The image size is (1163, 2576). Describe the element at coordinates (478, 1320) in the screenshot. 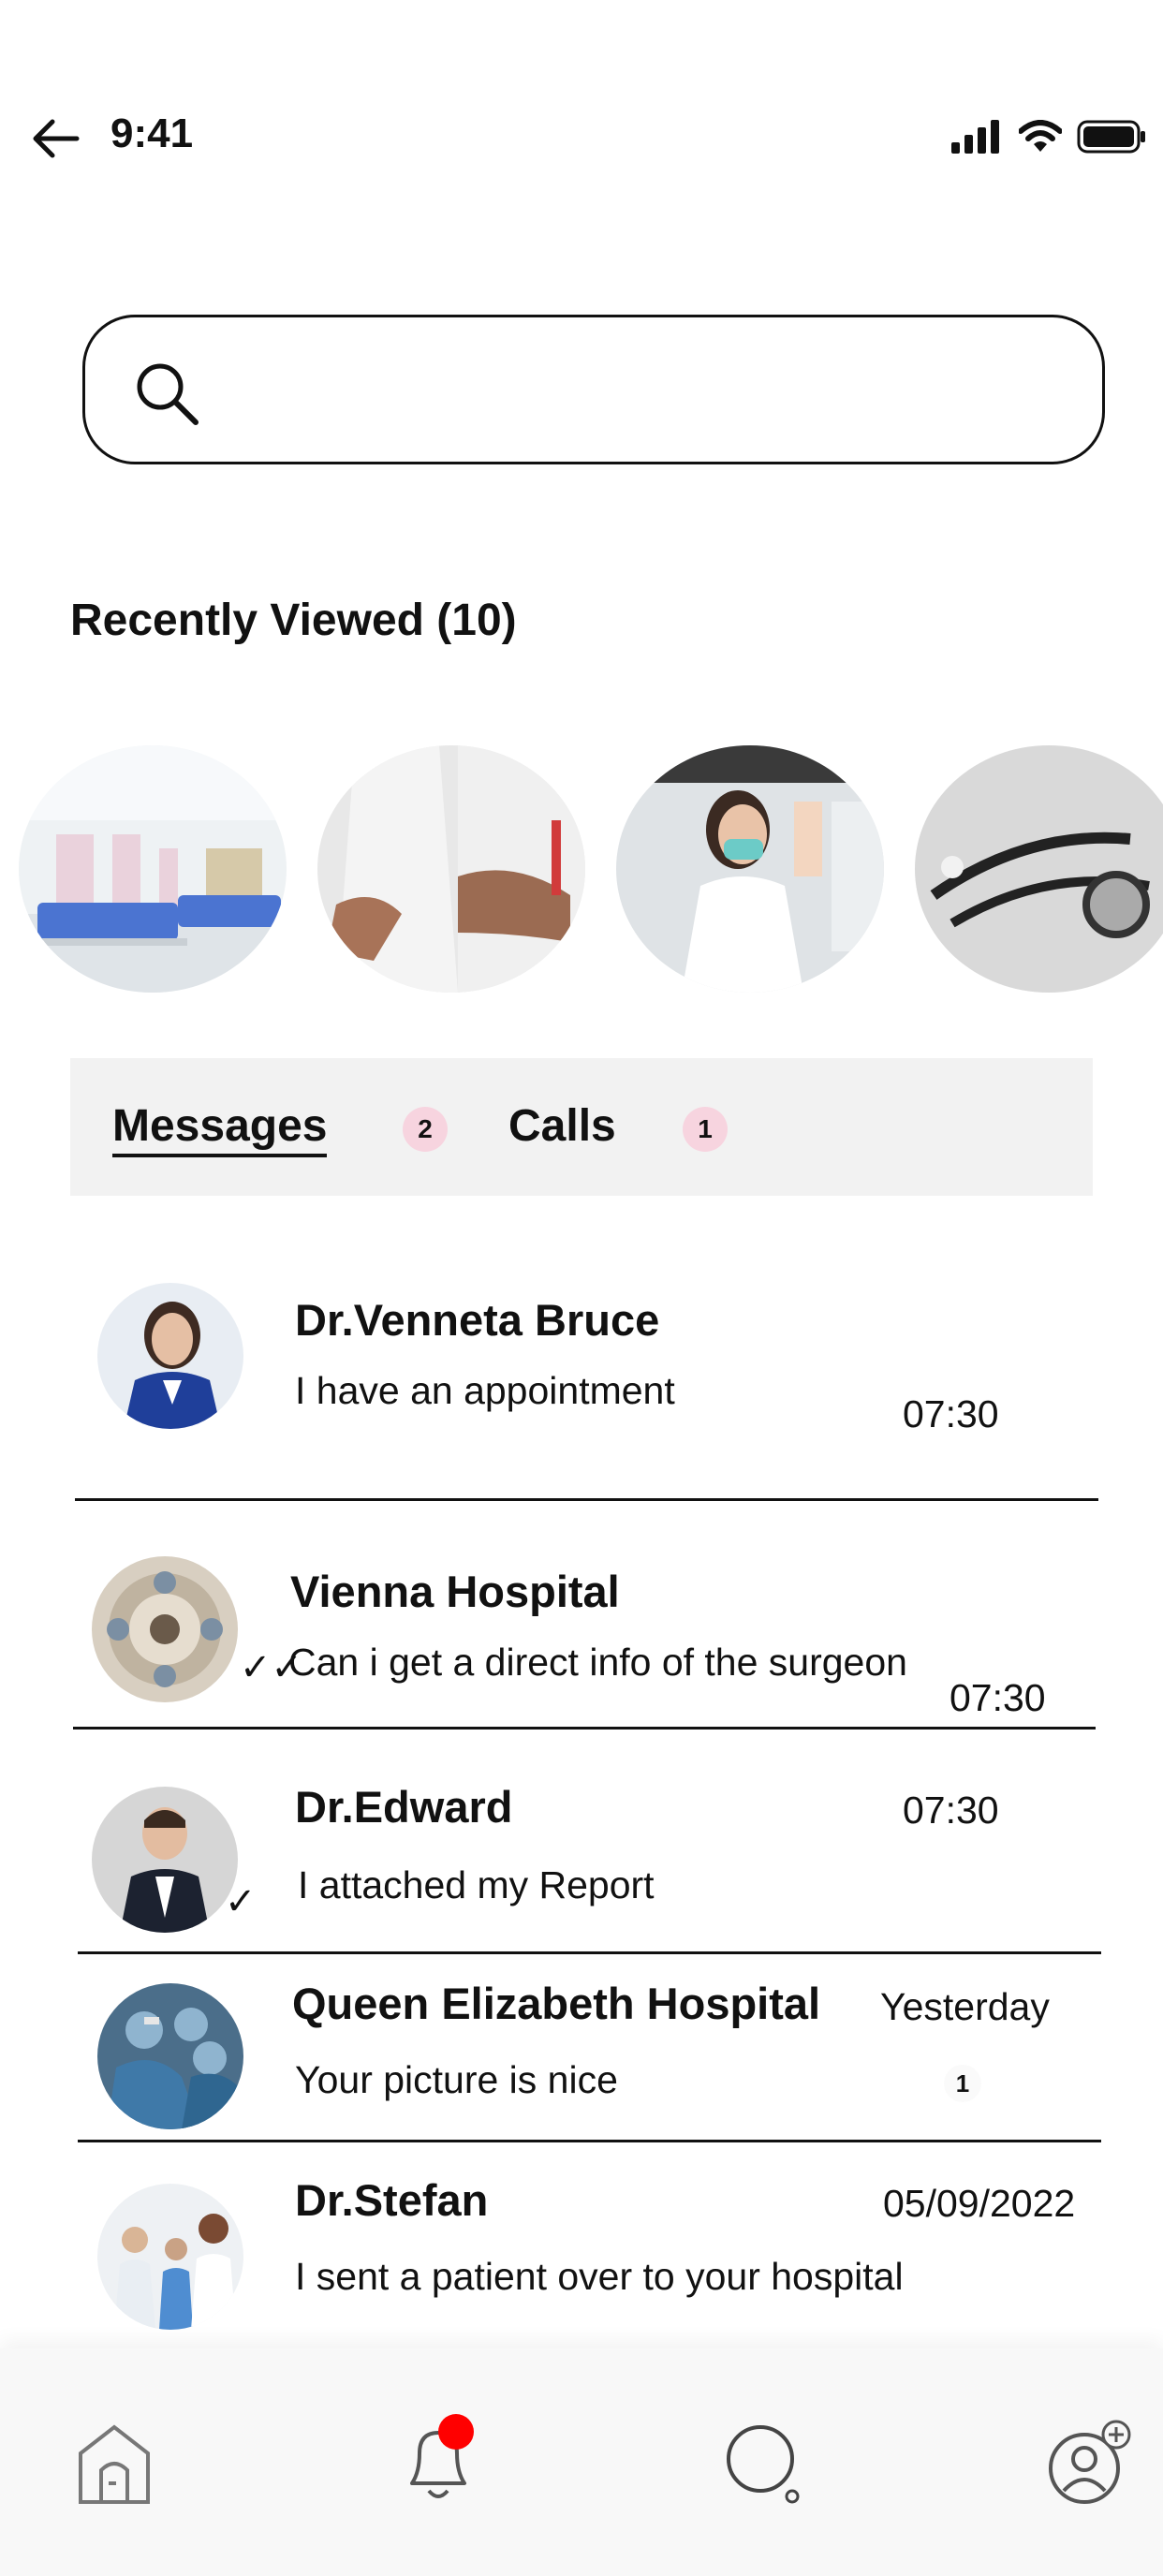

I see `chat-name: Dr.Venneta Bruce` at that location.